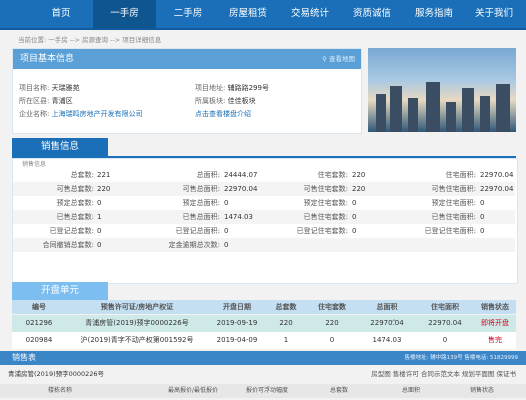 This screenshot has height=400, width=526. I want to click on district: 青浦区, so click(62, 101).